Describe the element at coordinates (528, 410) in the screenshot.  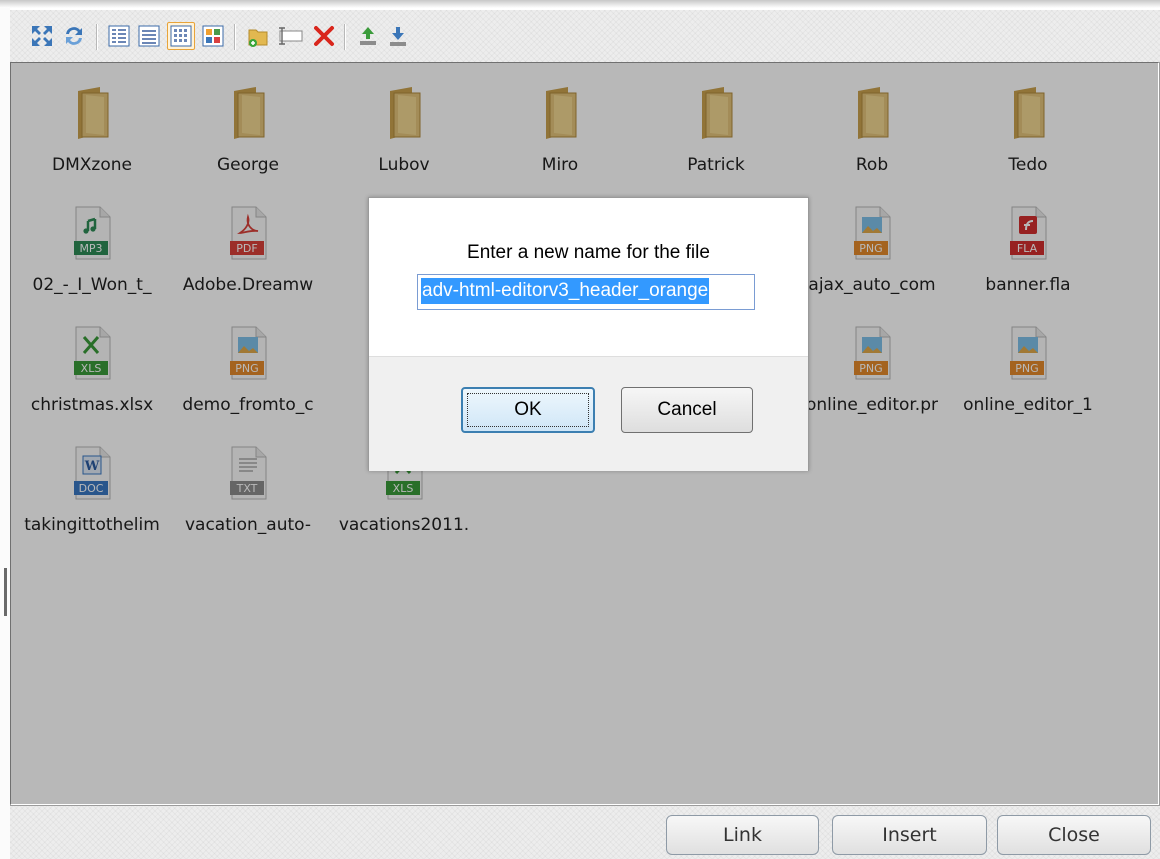
I see `ok-button: OK` at that location.